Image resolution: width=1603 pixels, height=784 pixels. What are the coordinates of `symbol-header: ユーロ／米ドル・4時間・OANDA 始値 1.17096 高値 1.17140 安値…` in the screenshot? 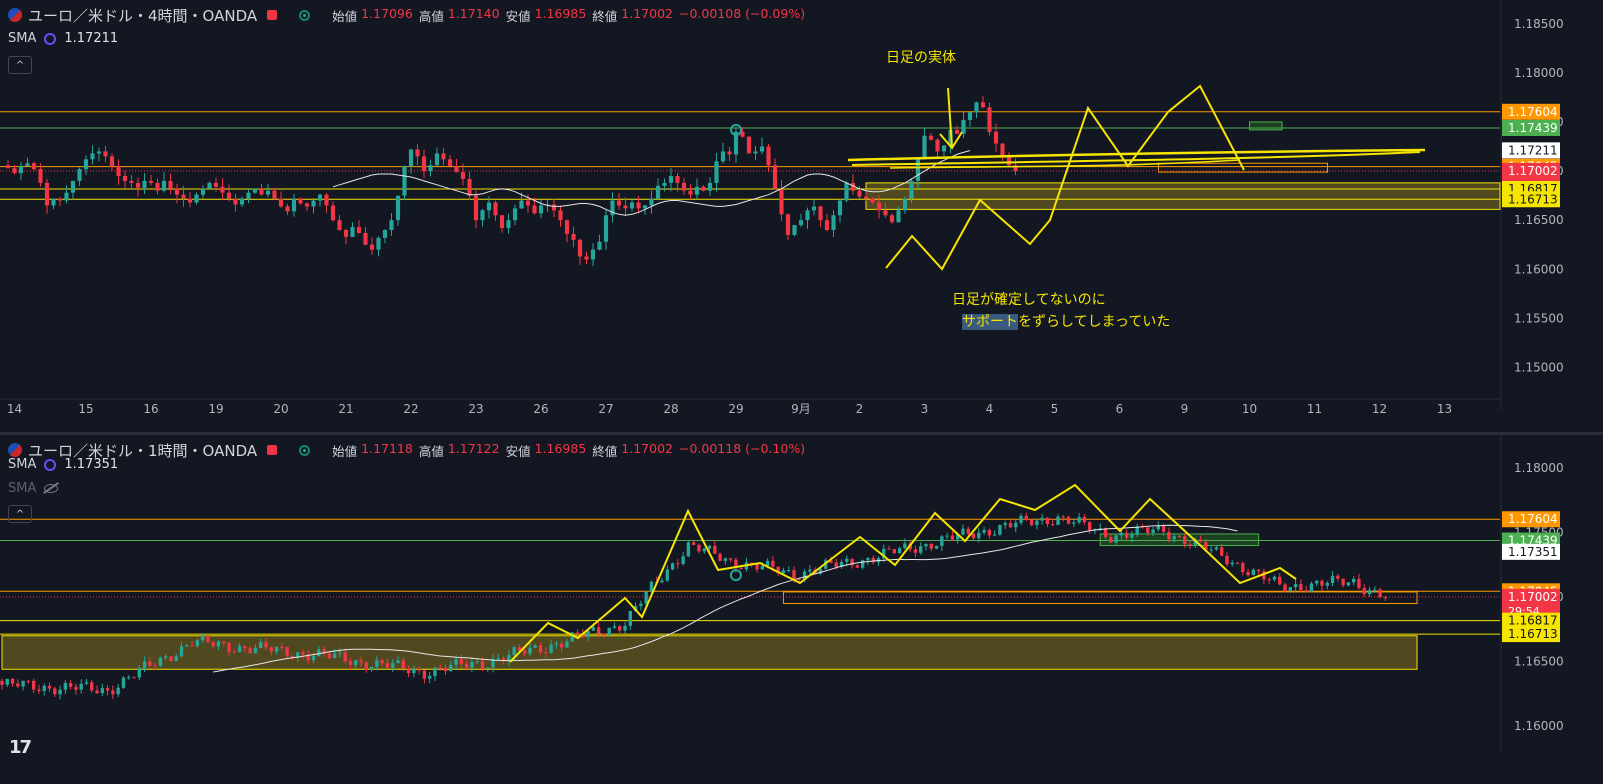 It's located at (407, 15).